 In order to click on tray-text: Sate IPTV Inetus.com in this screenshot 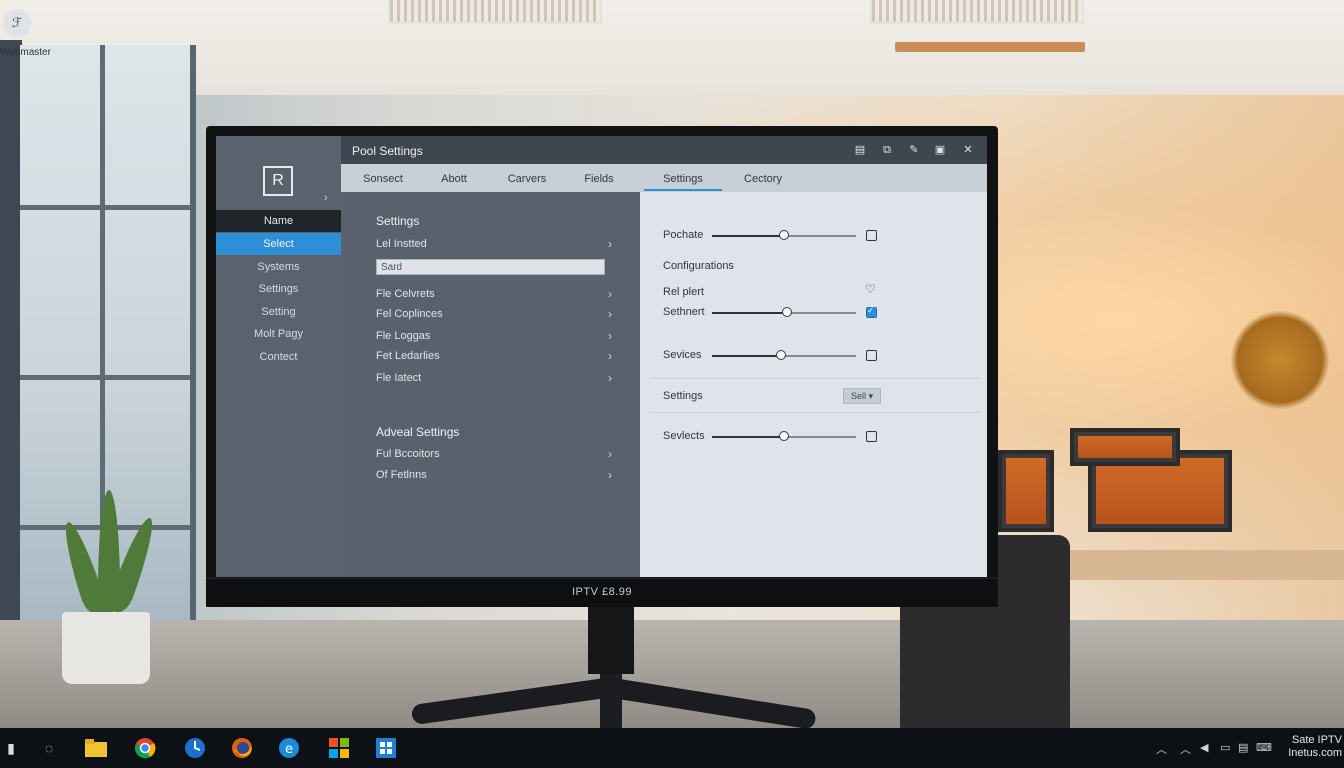, I will do `click(1313, 747)`.